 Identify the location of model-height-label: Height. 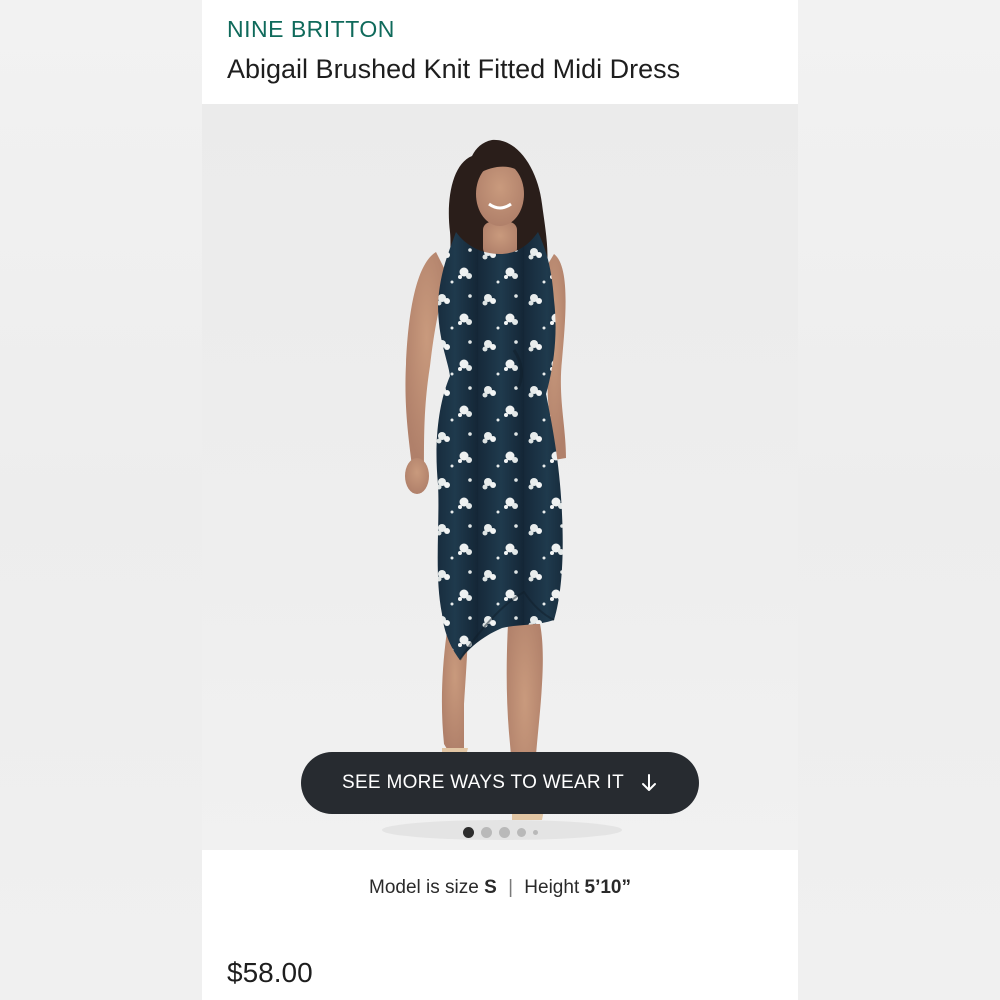
(552, 887).